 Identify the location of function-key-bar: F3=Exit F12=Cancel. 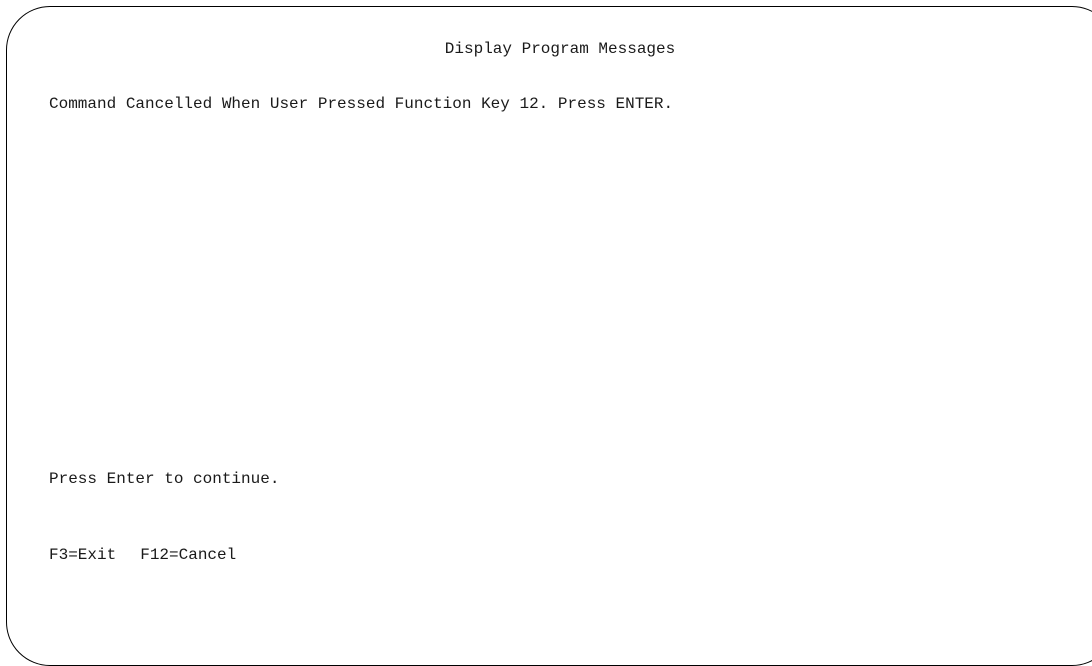
(142, 555).